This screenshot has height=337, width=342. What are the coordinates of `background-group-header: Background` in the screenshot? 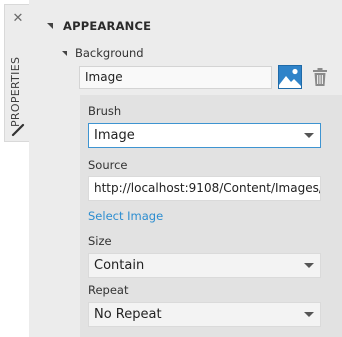 It's located at (103, 53).